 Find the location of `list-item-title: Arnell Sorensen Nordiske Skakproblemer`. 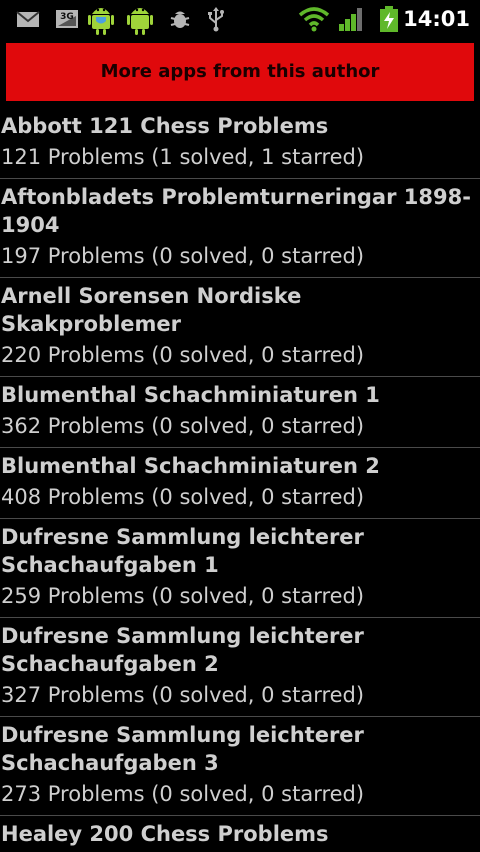

list-item-title: Arnell Sorensen Nordiske Skakproblemer is located at coordinates (151, 310).